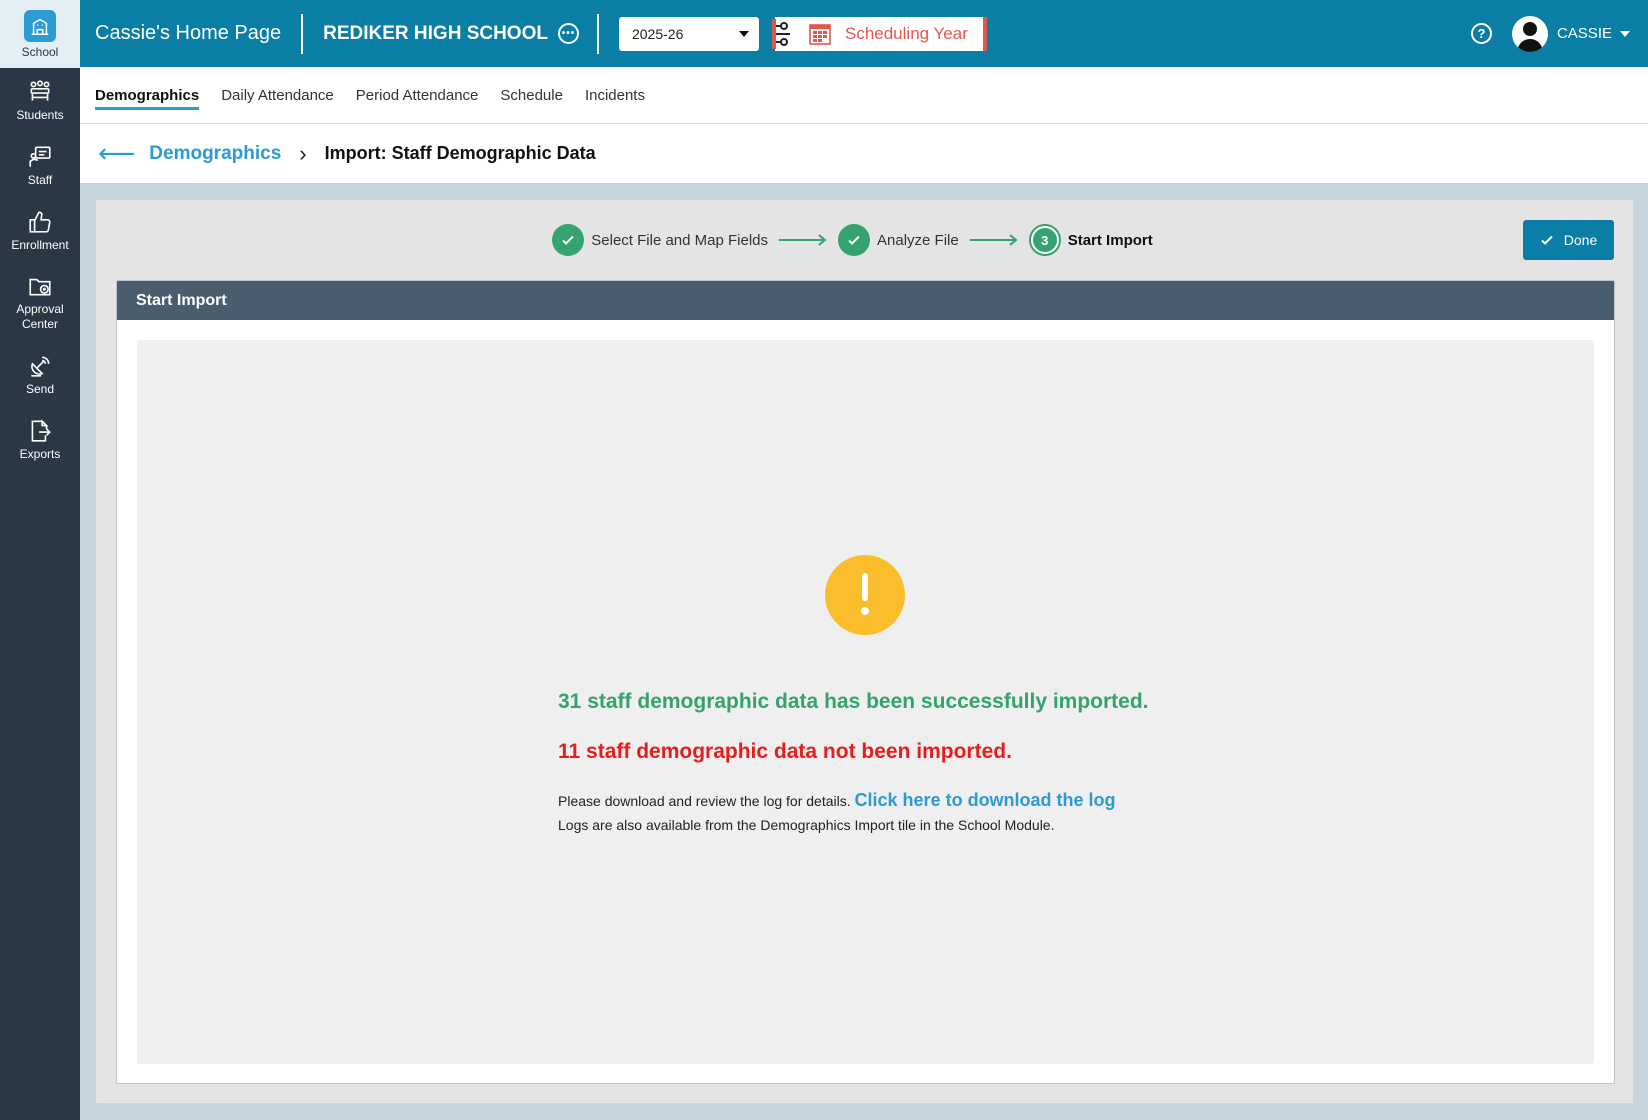 Image resolution: width=1648 pixels, height=1120 pixels. I want to click on tab-period-attendance: Period Attendance, so click(417, 95).